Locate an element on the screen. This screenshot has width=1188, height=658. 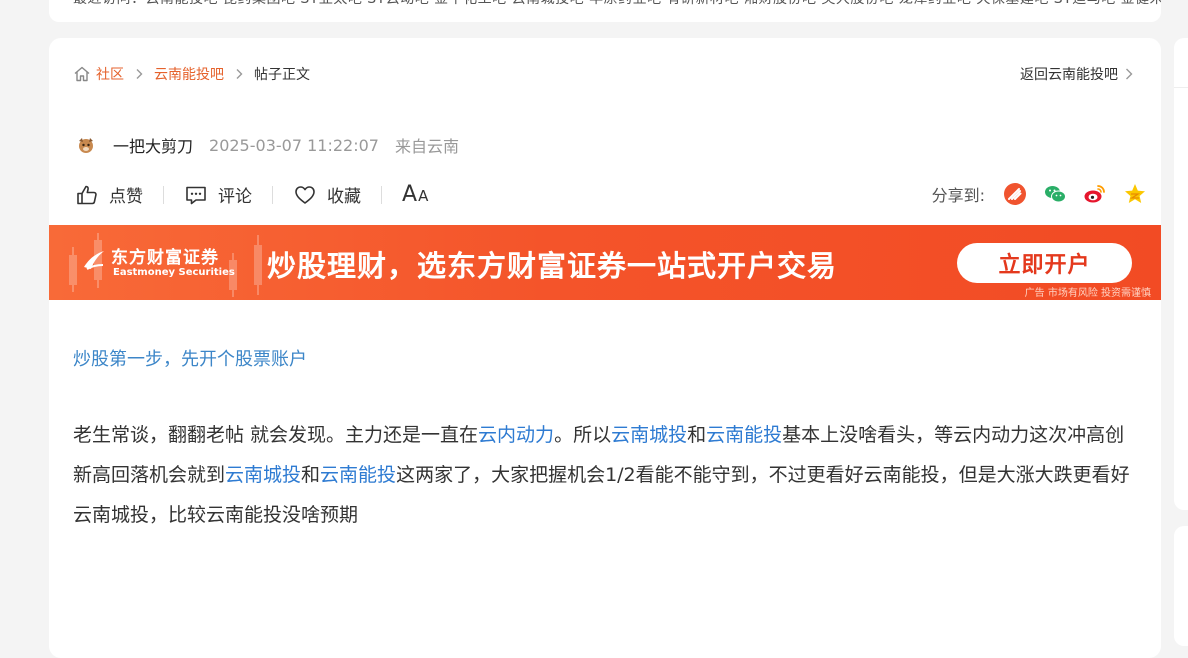
back-to-forum-link: 返回云南能投吧 is located at coordinates (1077, 74).